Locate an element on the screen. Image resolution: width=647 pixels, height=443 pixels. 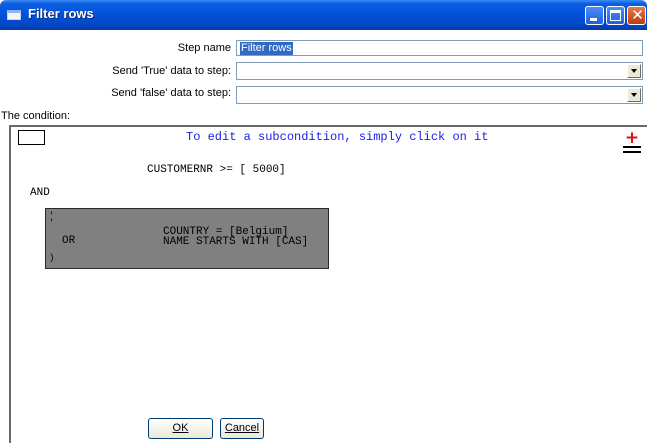
ok-label: OK is located at coordinates (180, 428).